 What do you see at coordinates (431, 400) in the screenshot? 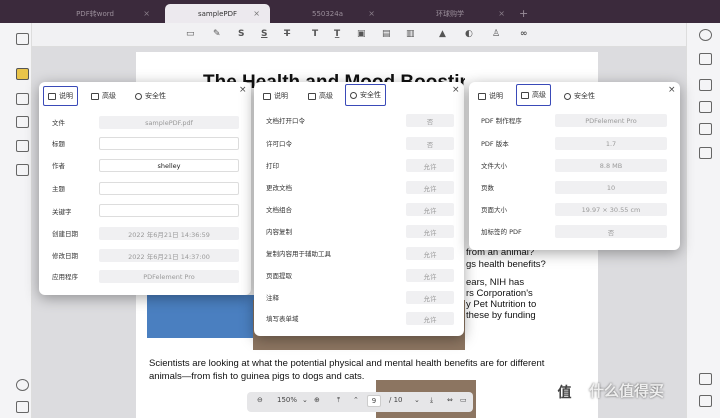
I see `last-page-icon: ⤓` at bounding box center [431, 400].